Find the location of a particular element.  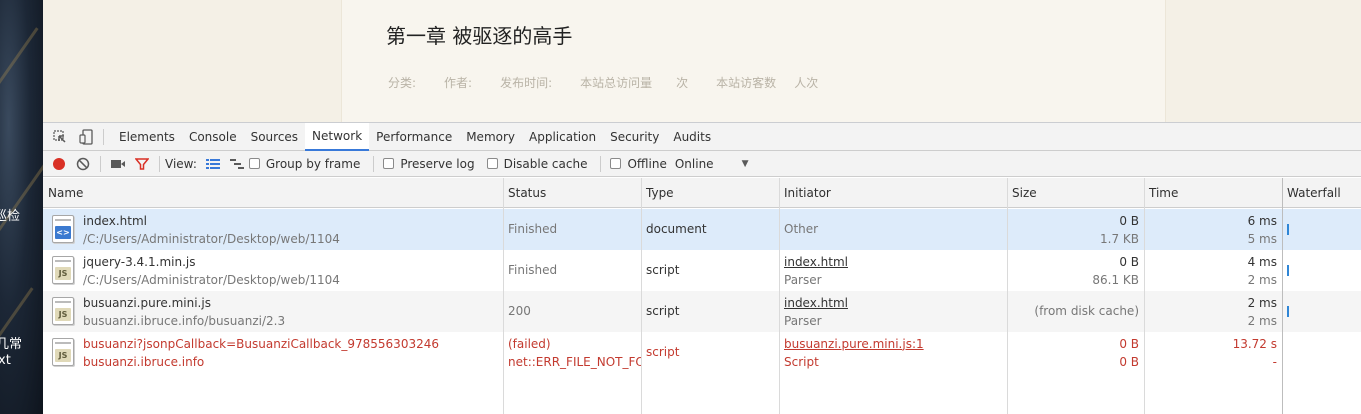

status-cell: 200 is located at coordinates (572, 311).